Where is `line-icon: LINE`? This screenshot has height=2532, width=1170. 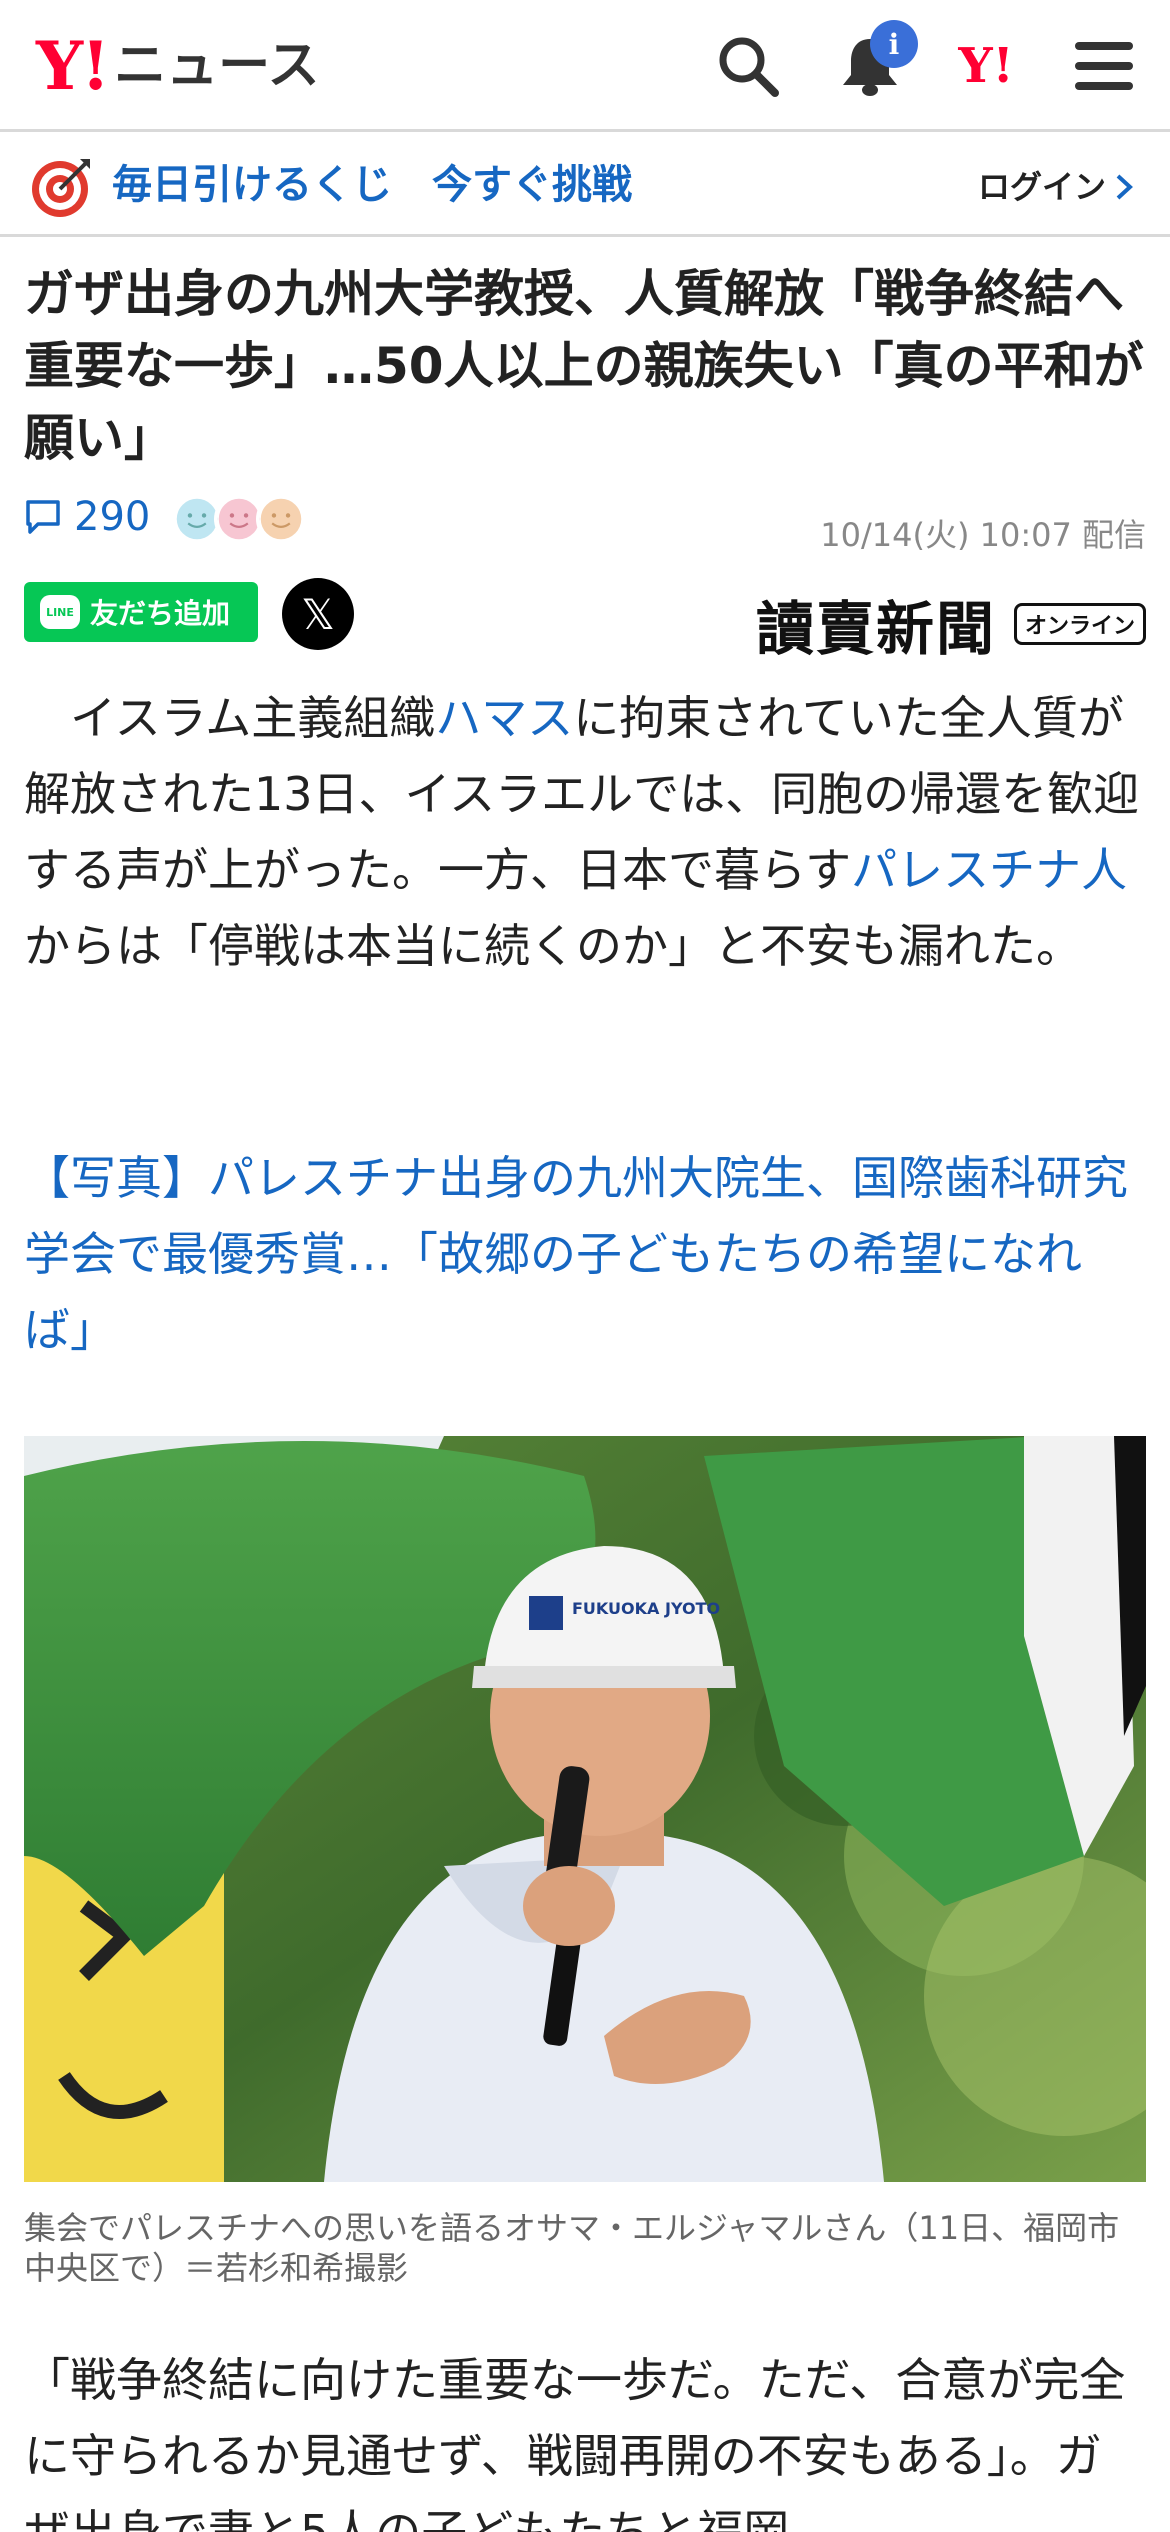 line-icon: LINE is located at coordinates (60, 612).